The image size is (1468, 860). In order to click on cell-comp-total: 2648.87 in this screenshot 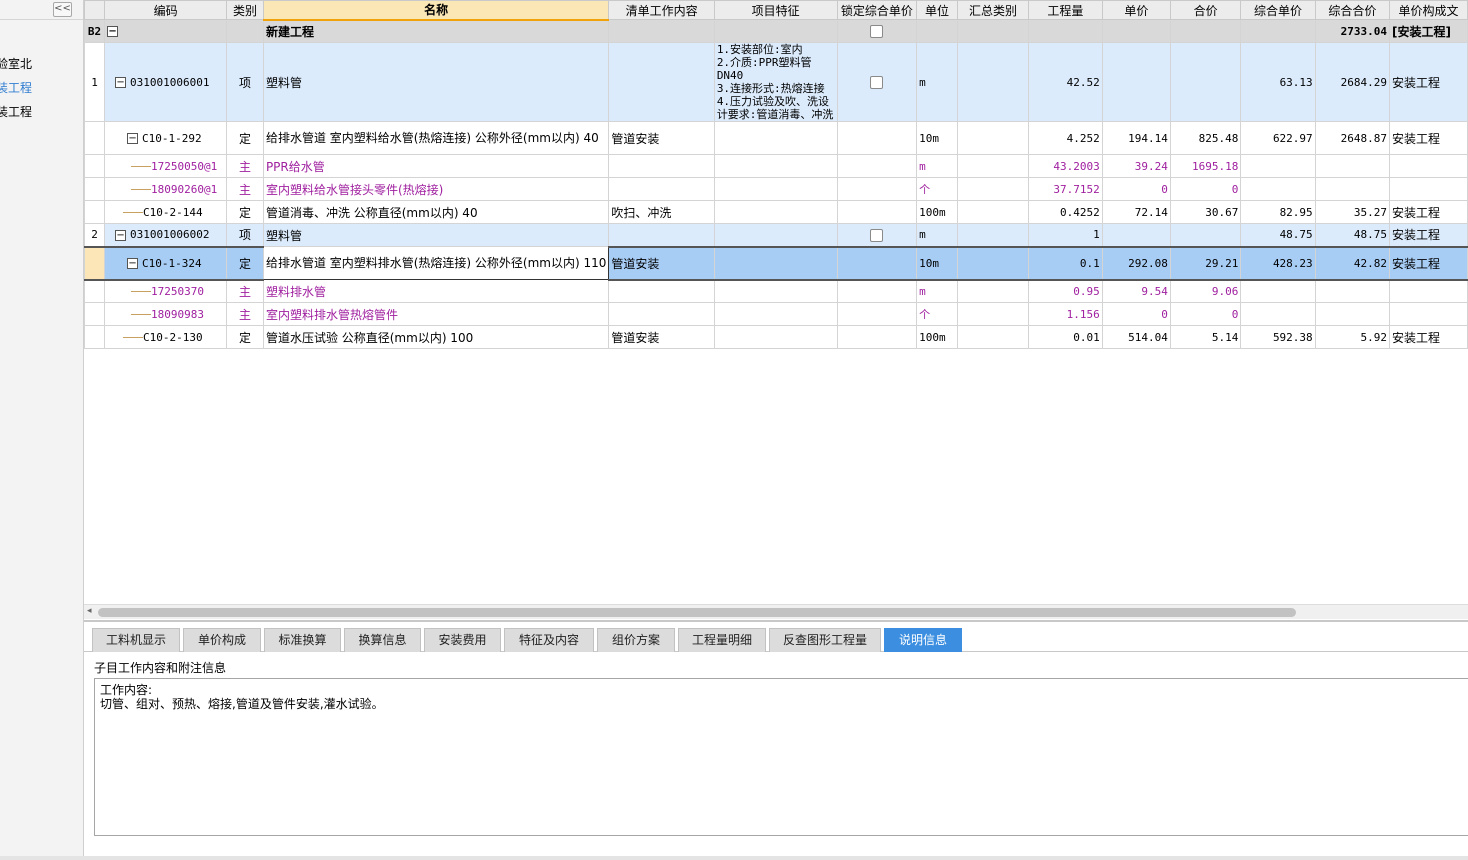, I will do `click(1352, 138)`.